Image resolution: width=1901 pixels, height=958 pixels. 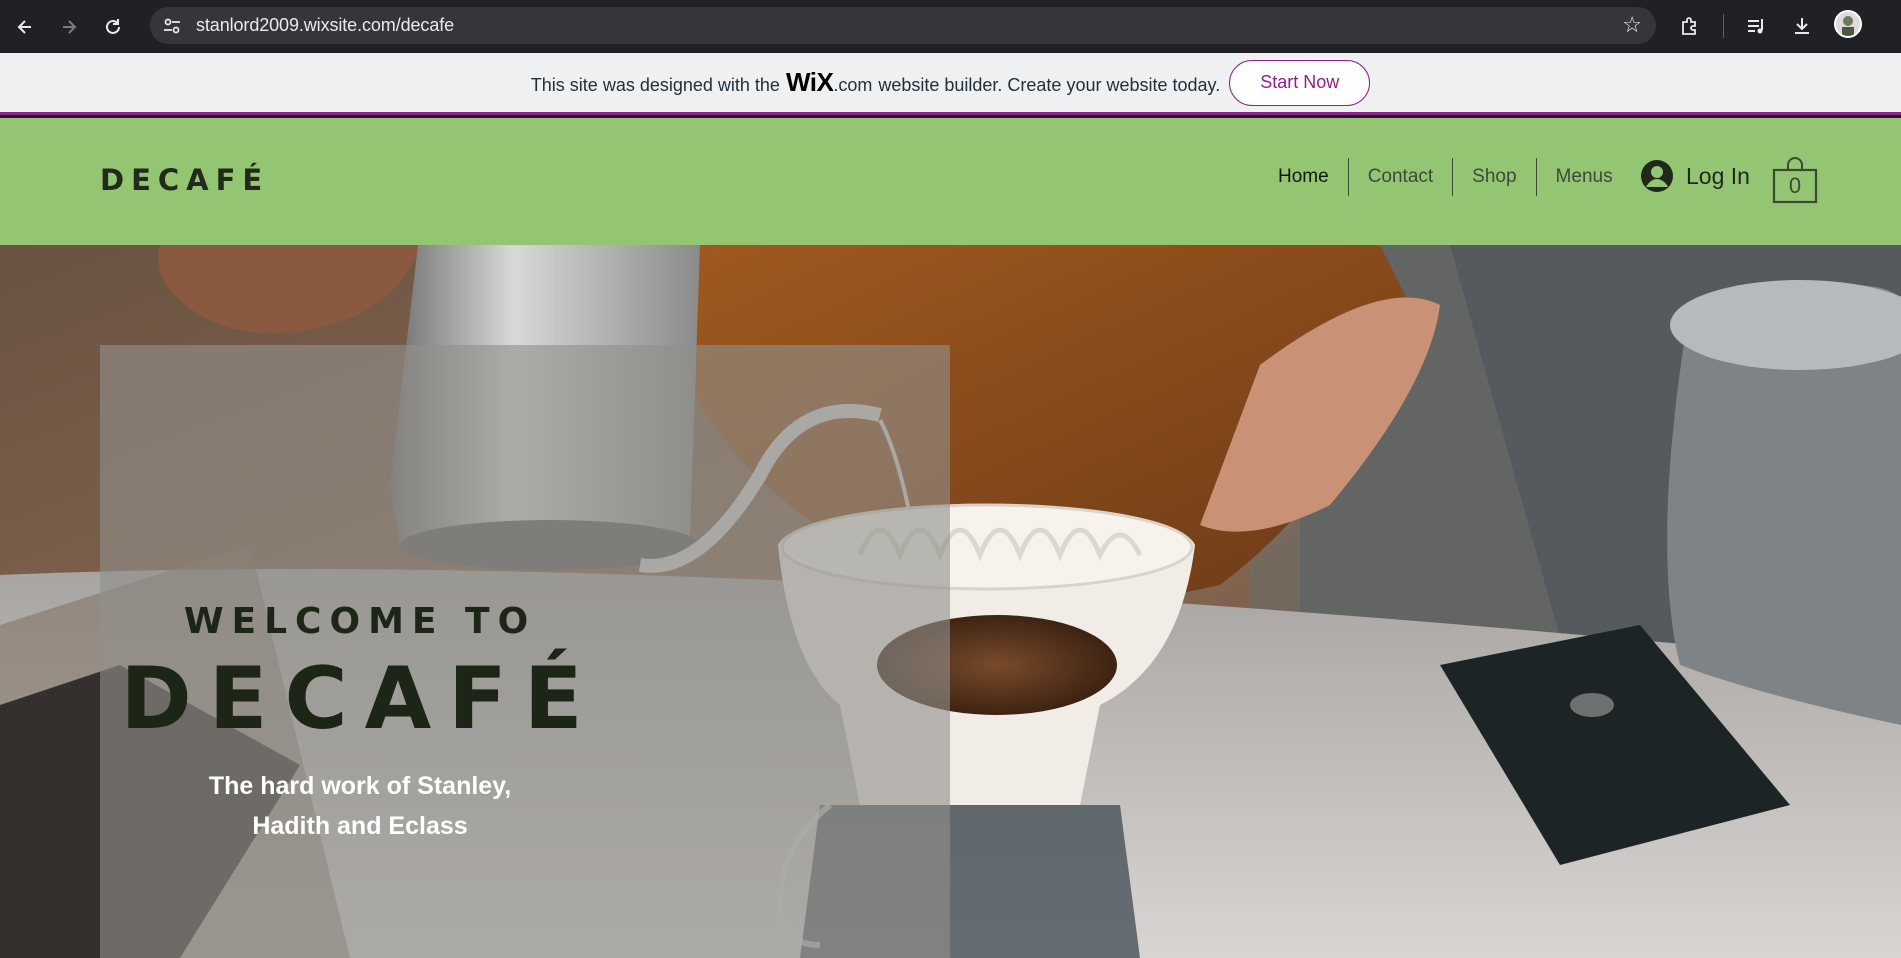 I want to click on hero-subtitle-line2: Hadith and Eclass, so click(x=360, y=826).